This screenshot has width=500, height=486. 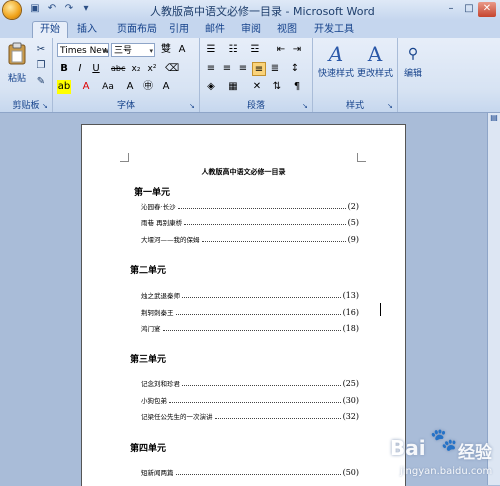 I want to click on save-icon: ▣, so click(x=35, y=9).